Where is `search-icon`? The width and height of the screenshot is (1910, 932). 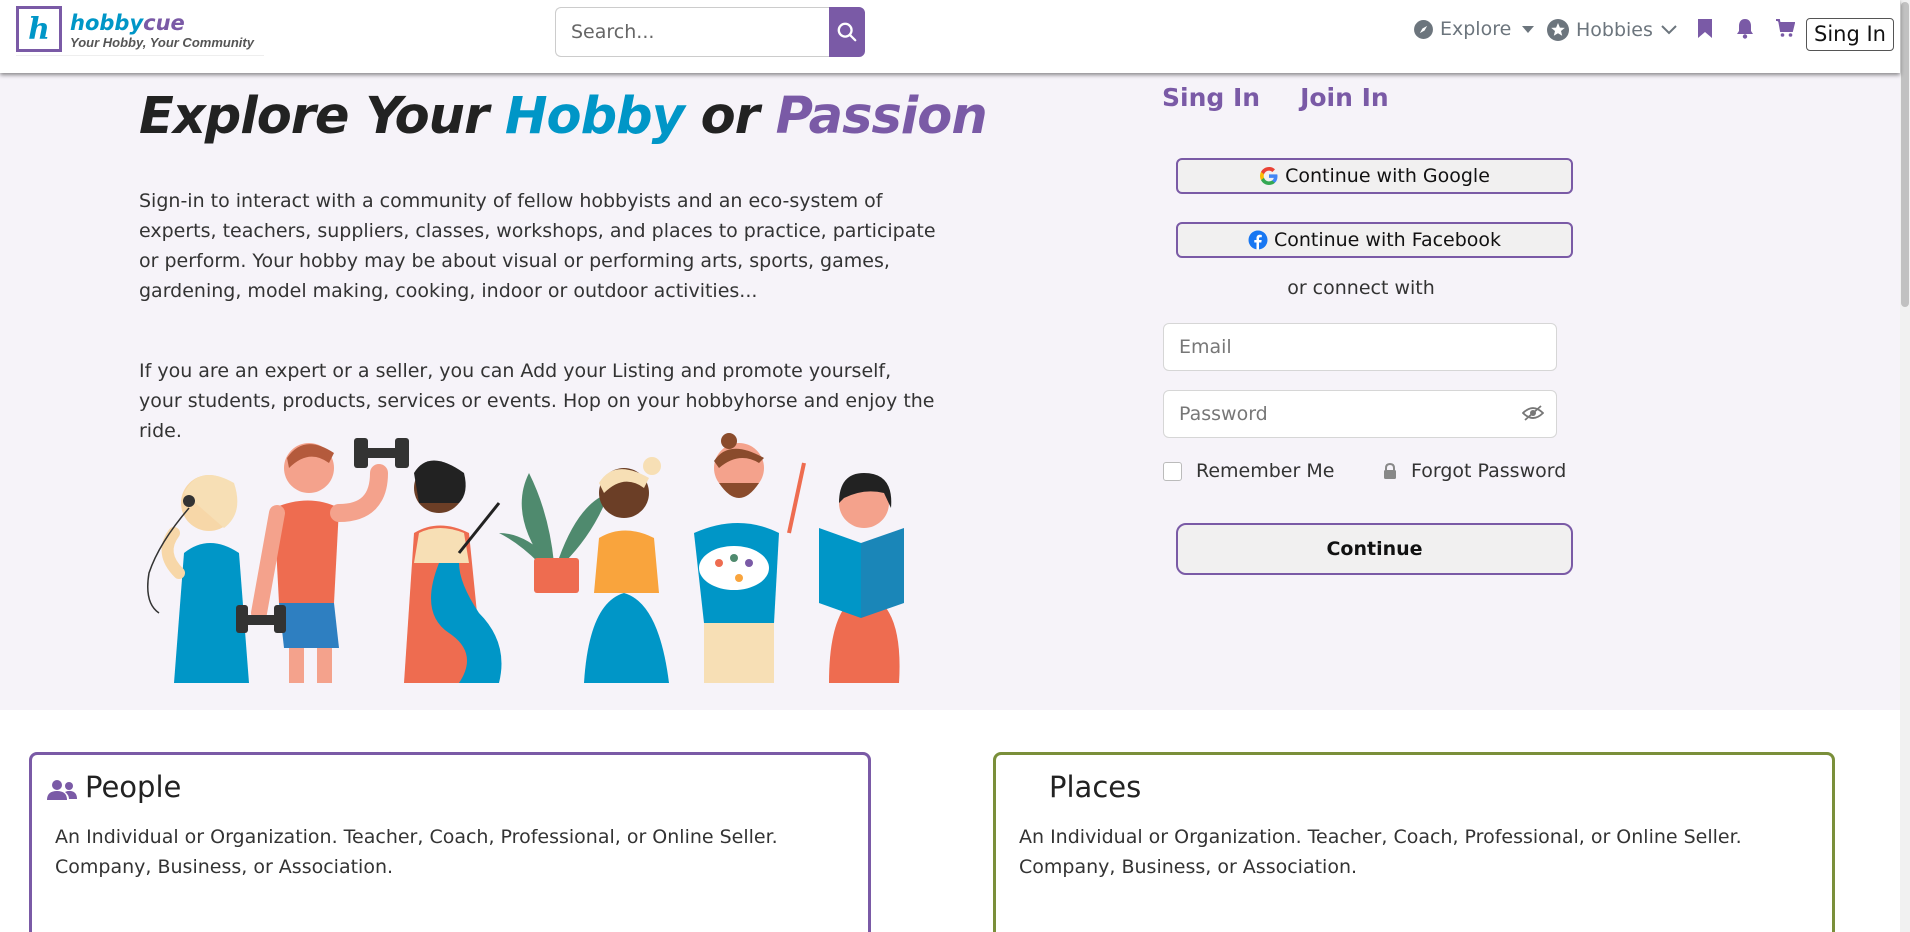
search-icon is located at coordinates (847, 32).